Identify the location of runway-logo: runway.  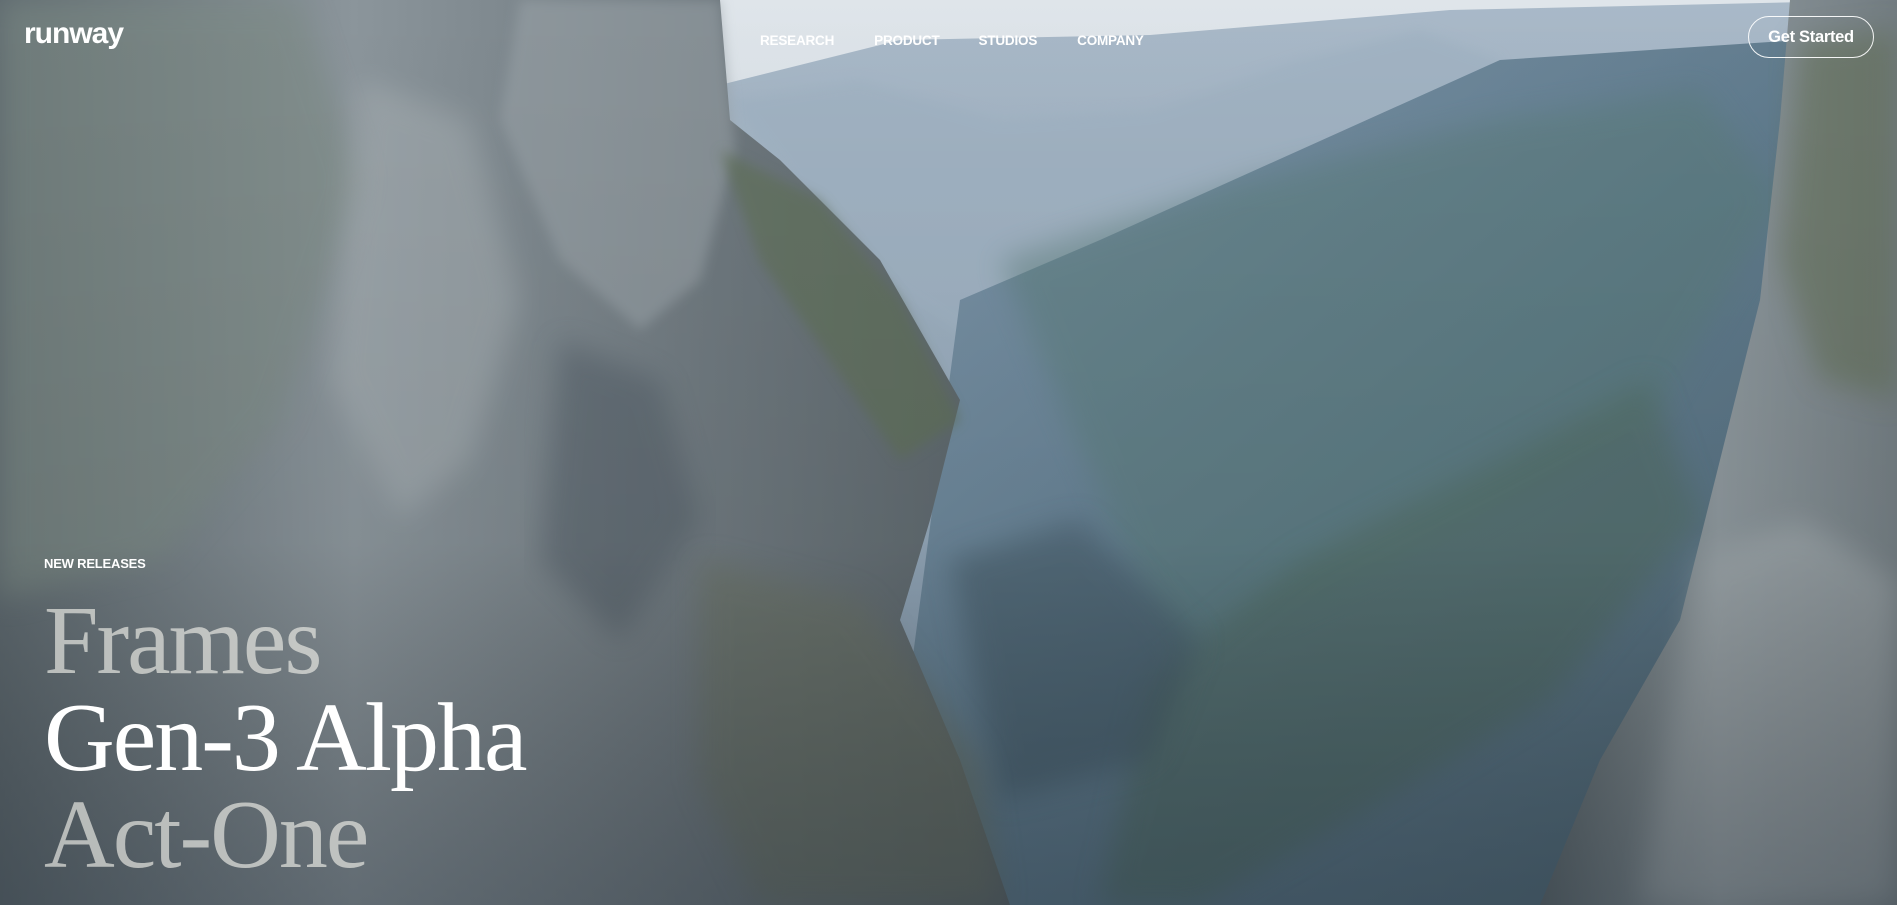
(74, 34).